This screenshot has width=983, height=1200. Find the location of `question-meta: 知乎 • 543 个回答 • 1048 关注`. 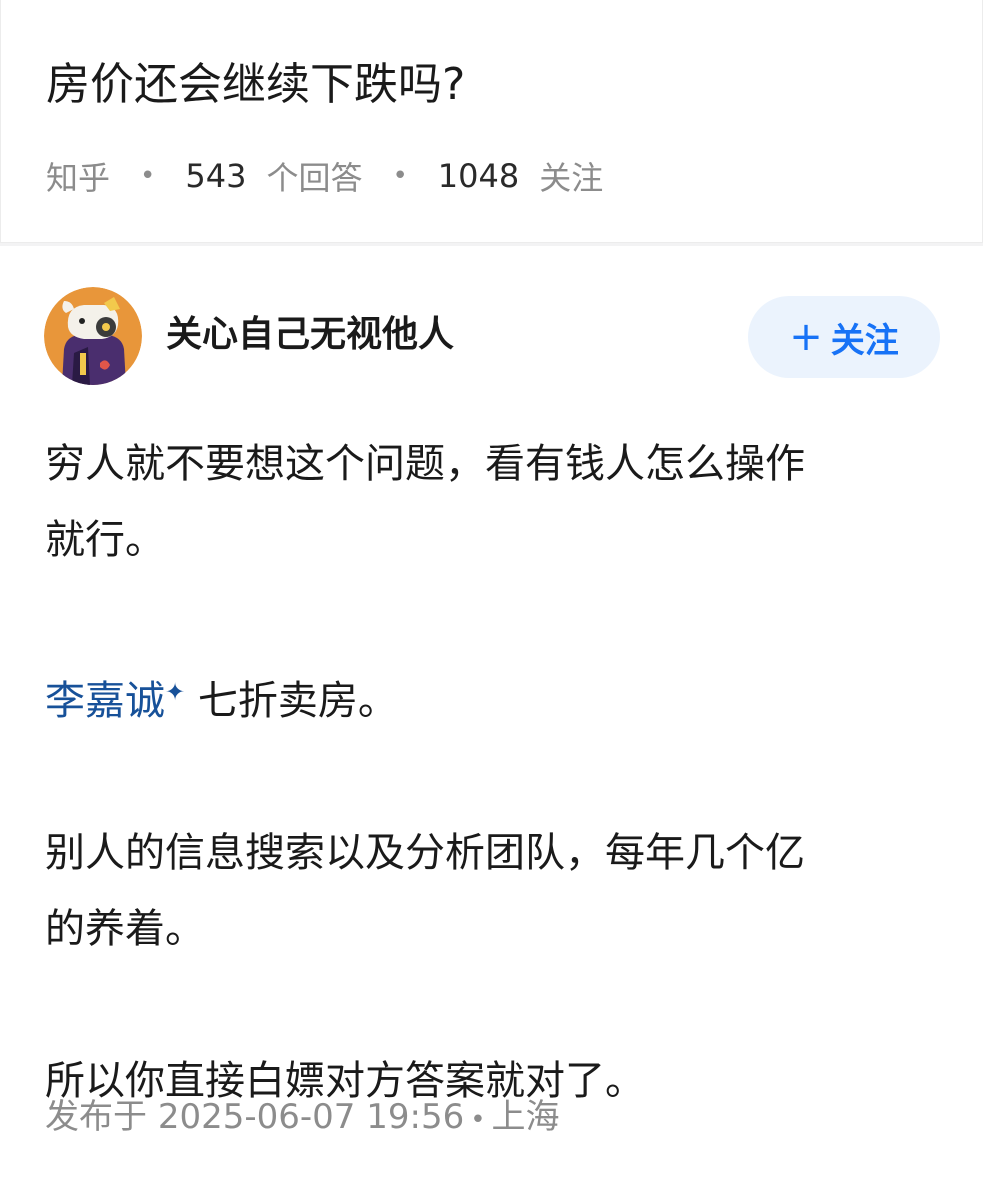

question-meta: 知乎 • 543 个回答 • 1048 关注 is located at coordinates (324, 176).